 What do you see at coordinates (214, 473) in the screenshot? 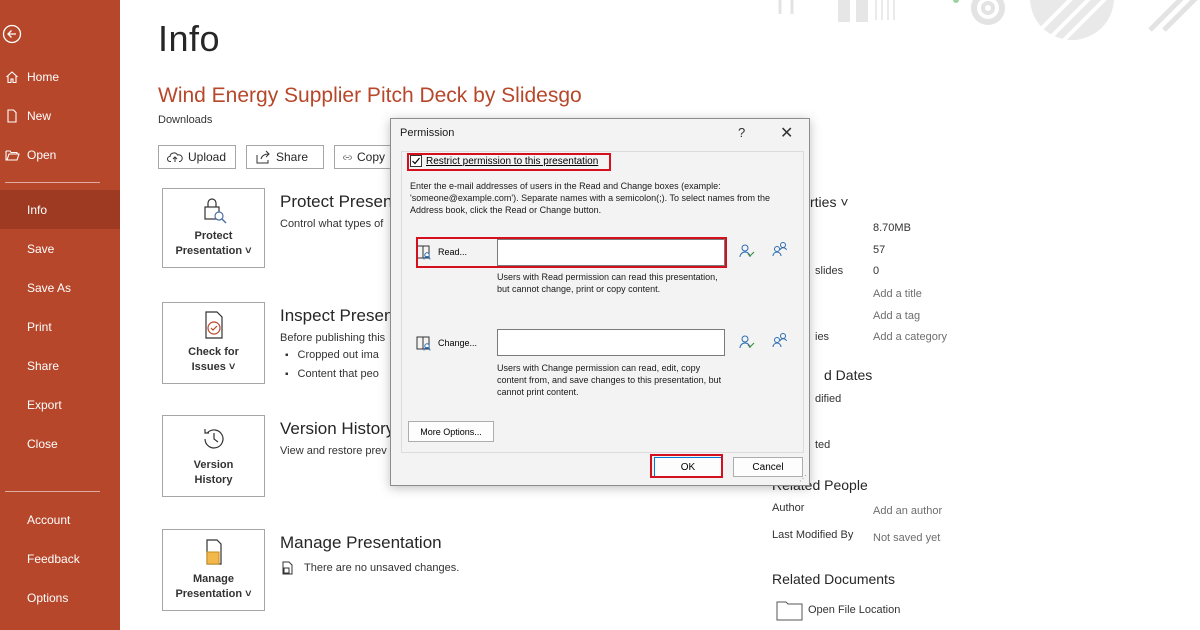
I see `tile-label: Version History` at bounding box center [214, 473].